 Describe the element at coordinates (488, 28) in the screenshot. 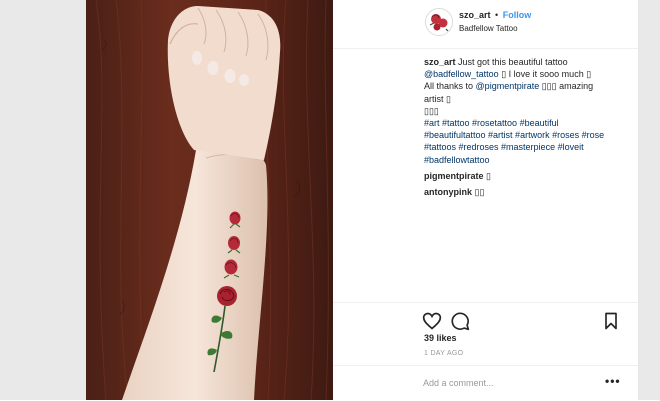

I see `post-location: Badfellow Tattoo` at that location.